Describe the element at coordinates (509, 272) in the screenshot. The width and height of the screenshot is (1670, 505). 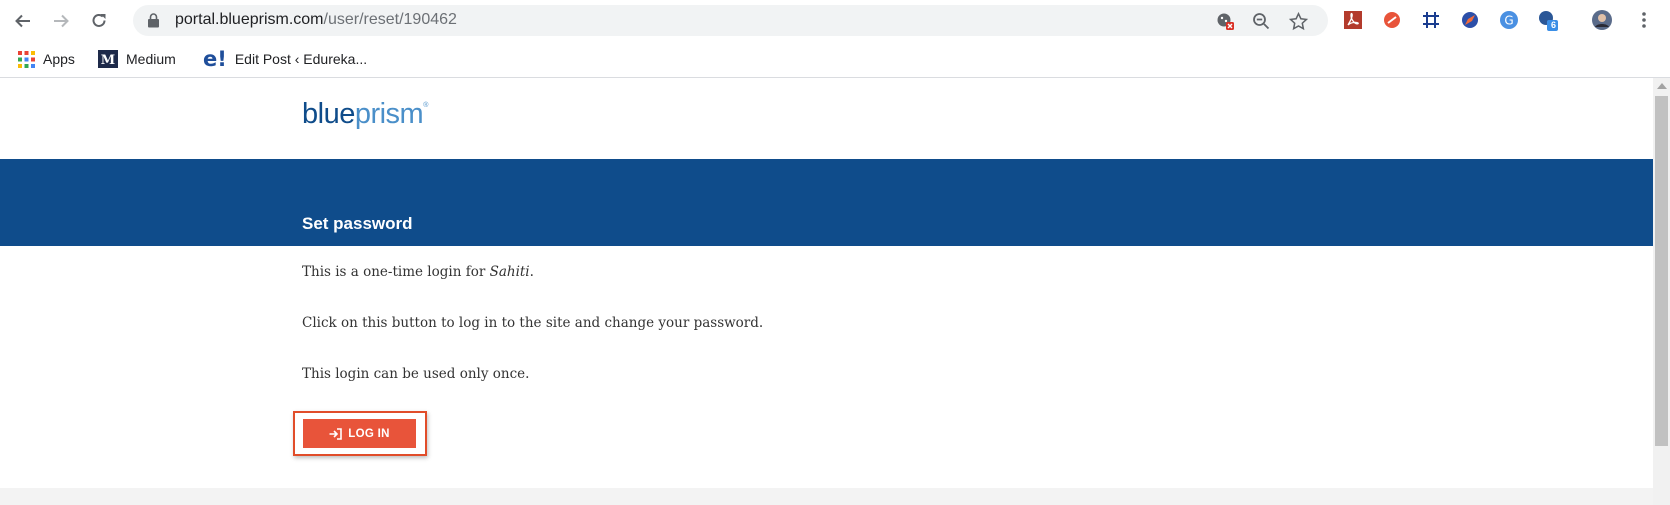
I see `username: Sahiti` at that location.